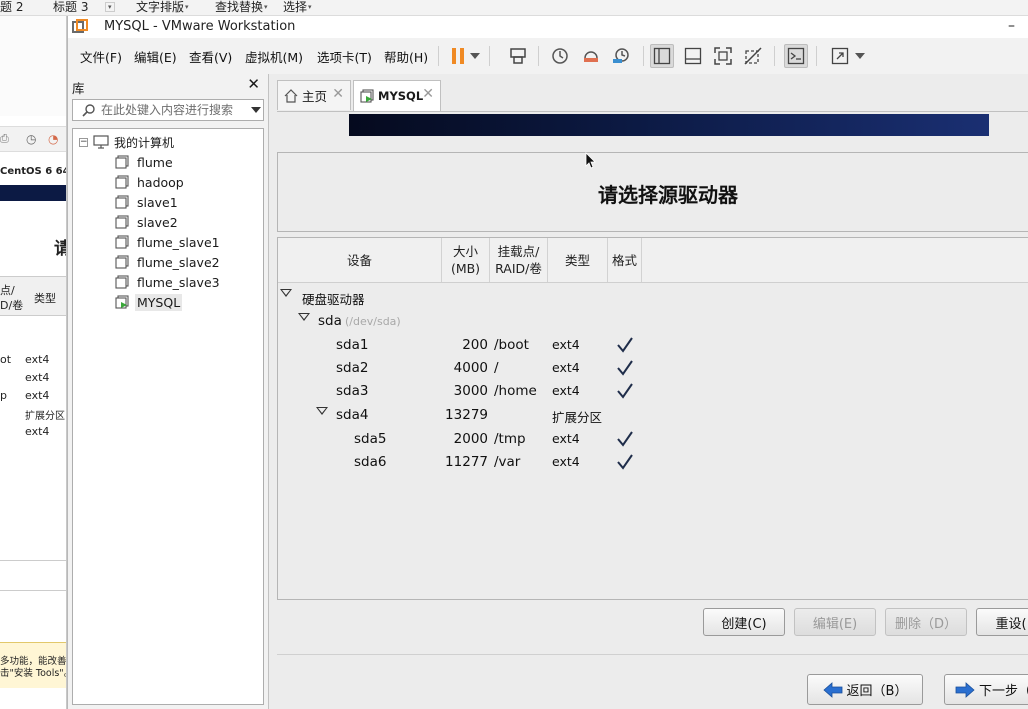 The width and height of the screenshot is (1028, 709). I want to click on background-tip-text: 击"安装 Tools"。, so click(33, 673).